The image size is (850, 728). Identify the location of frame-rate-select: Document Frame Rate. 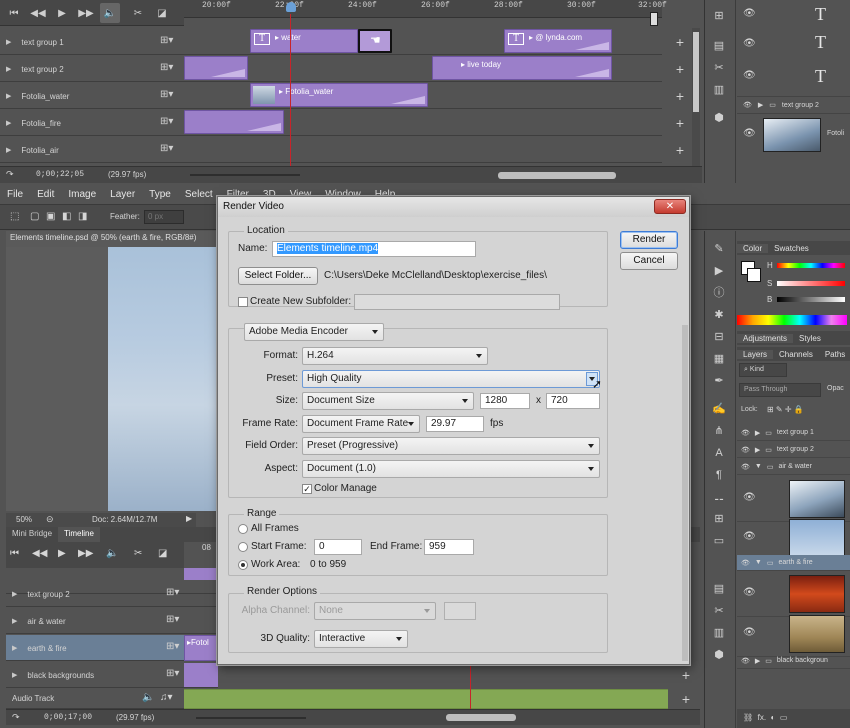
(361, 424).